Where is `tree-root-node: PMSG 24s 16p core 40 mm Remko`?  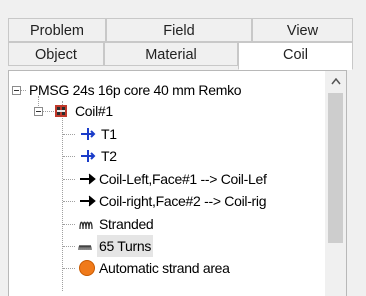
tree-root-node: PMSG 24s 16p core 40 mm Remko is located at coordinates (167, 90).